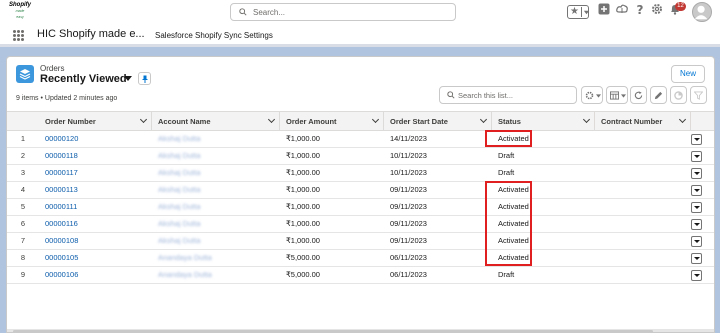  What do you see at coordinates (61, 241) in the screenshot?
I see `order-number-link: 00000108` at bounding box center [61, 241].